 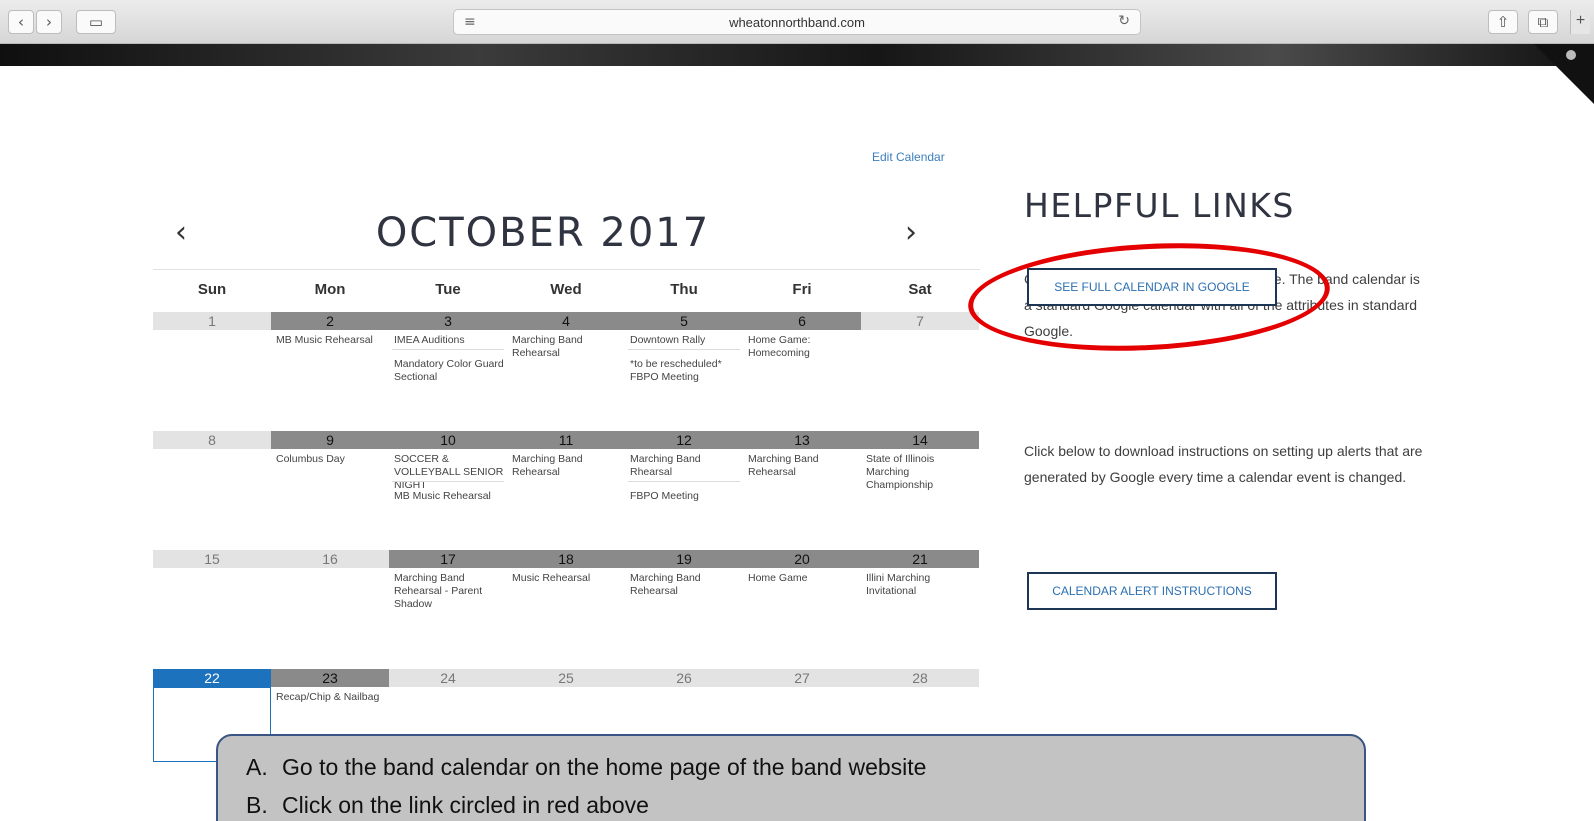 I want to click on edit-calendar-link: Edit Calendar, so click(x=908, y=157).